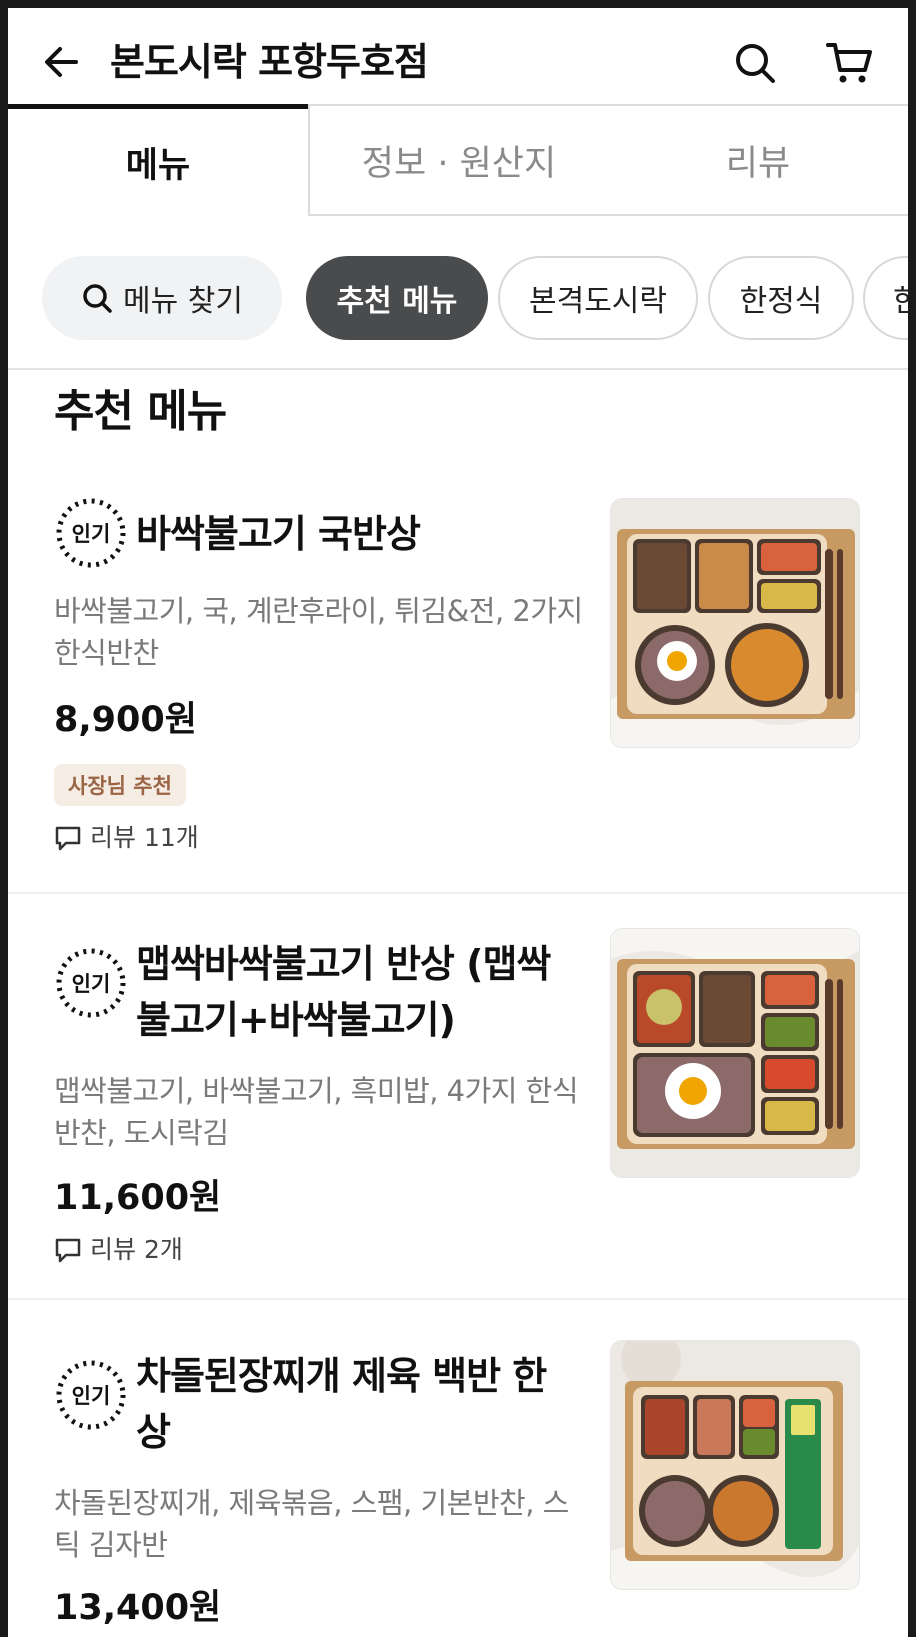 The width and height of the screenshot is (916, 1637). What do you see at coordinates (158, 160) in the screenshot?
I see `tab-menu: 메뉴` at bounding box center [158, 160].